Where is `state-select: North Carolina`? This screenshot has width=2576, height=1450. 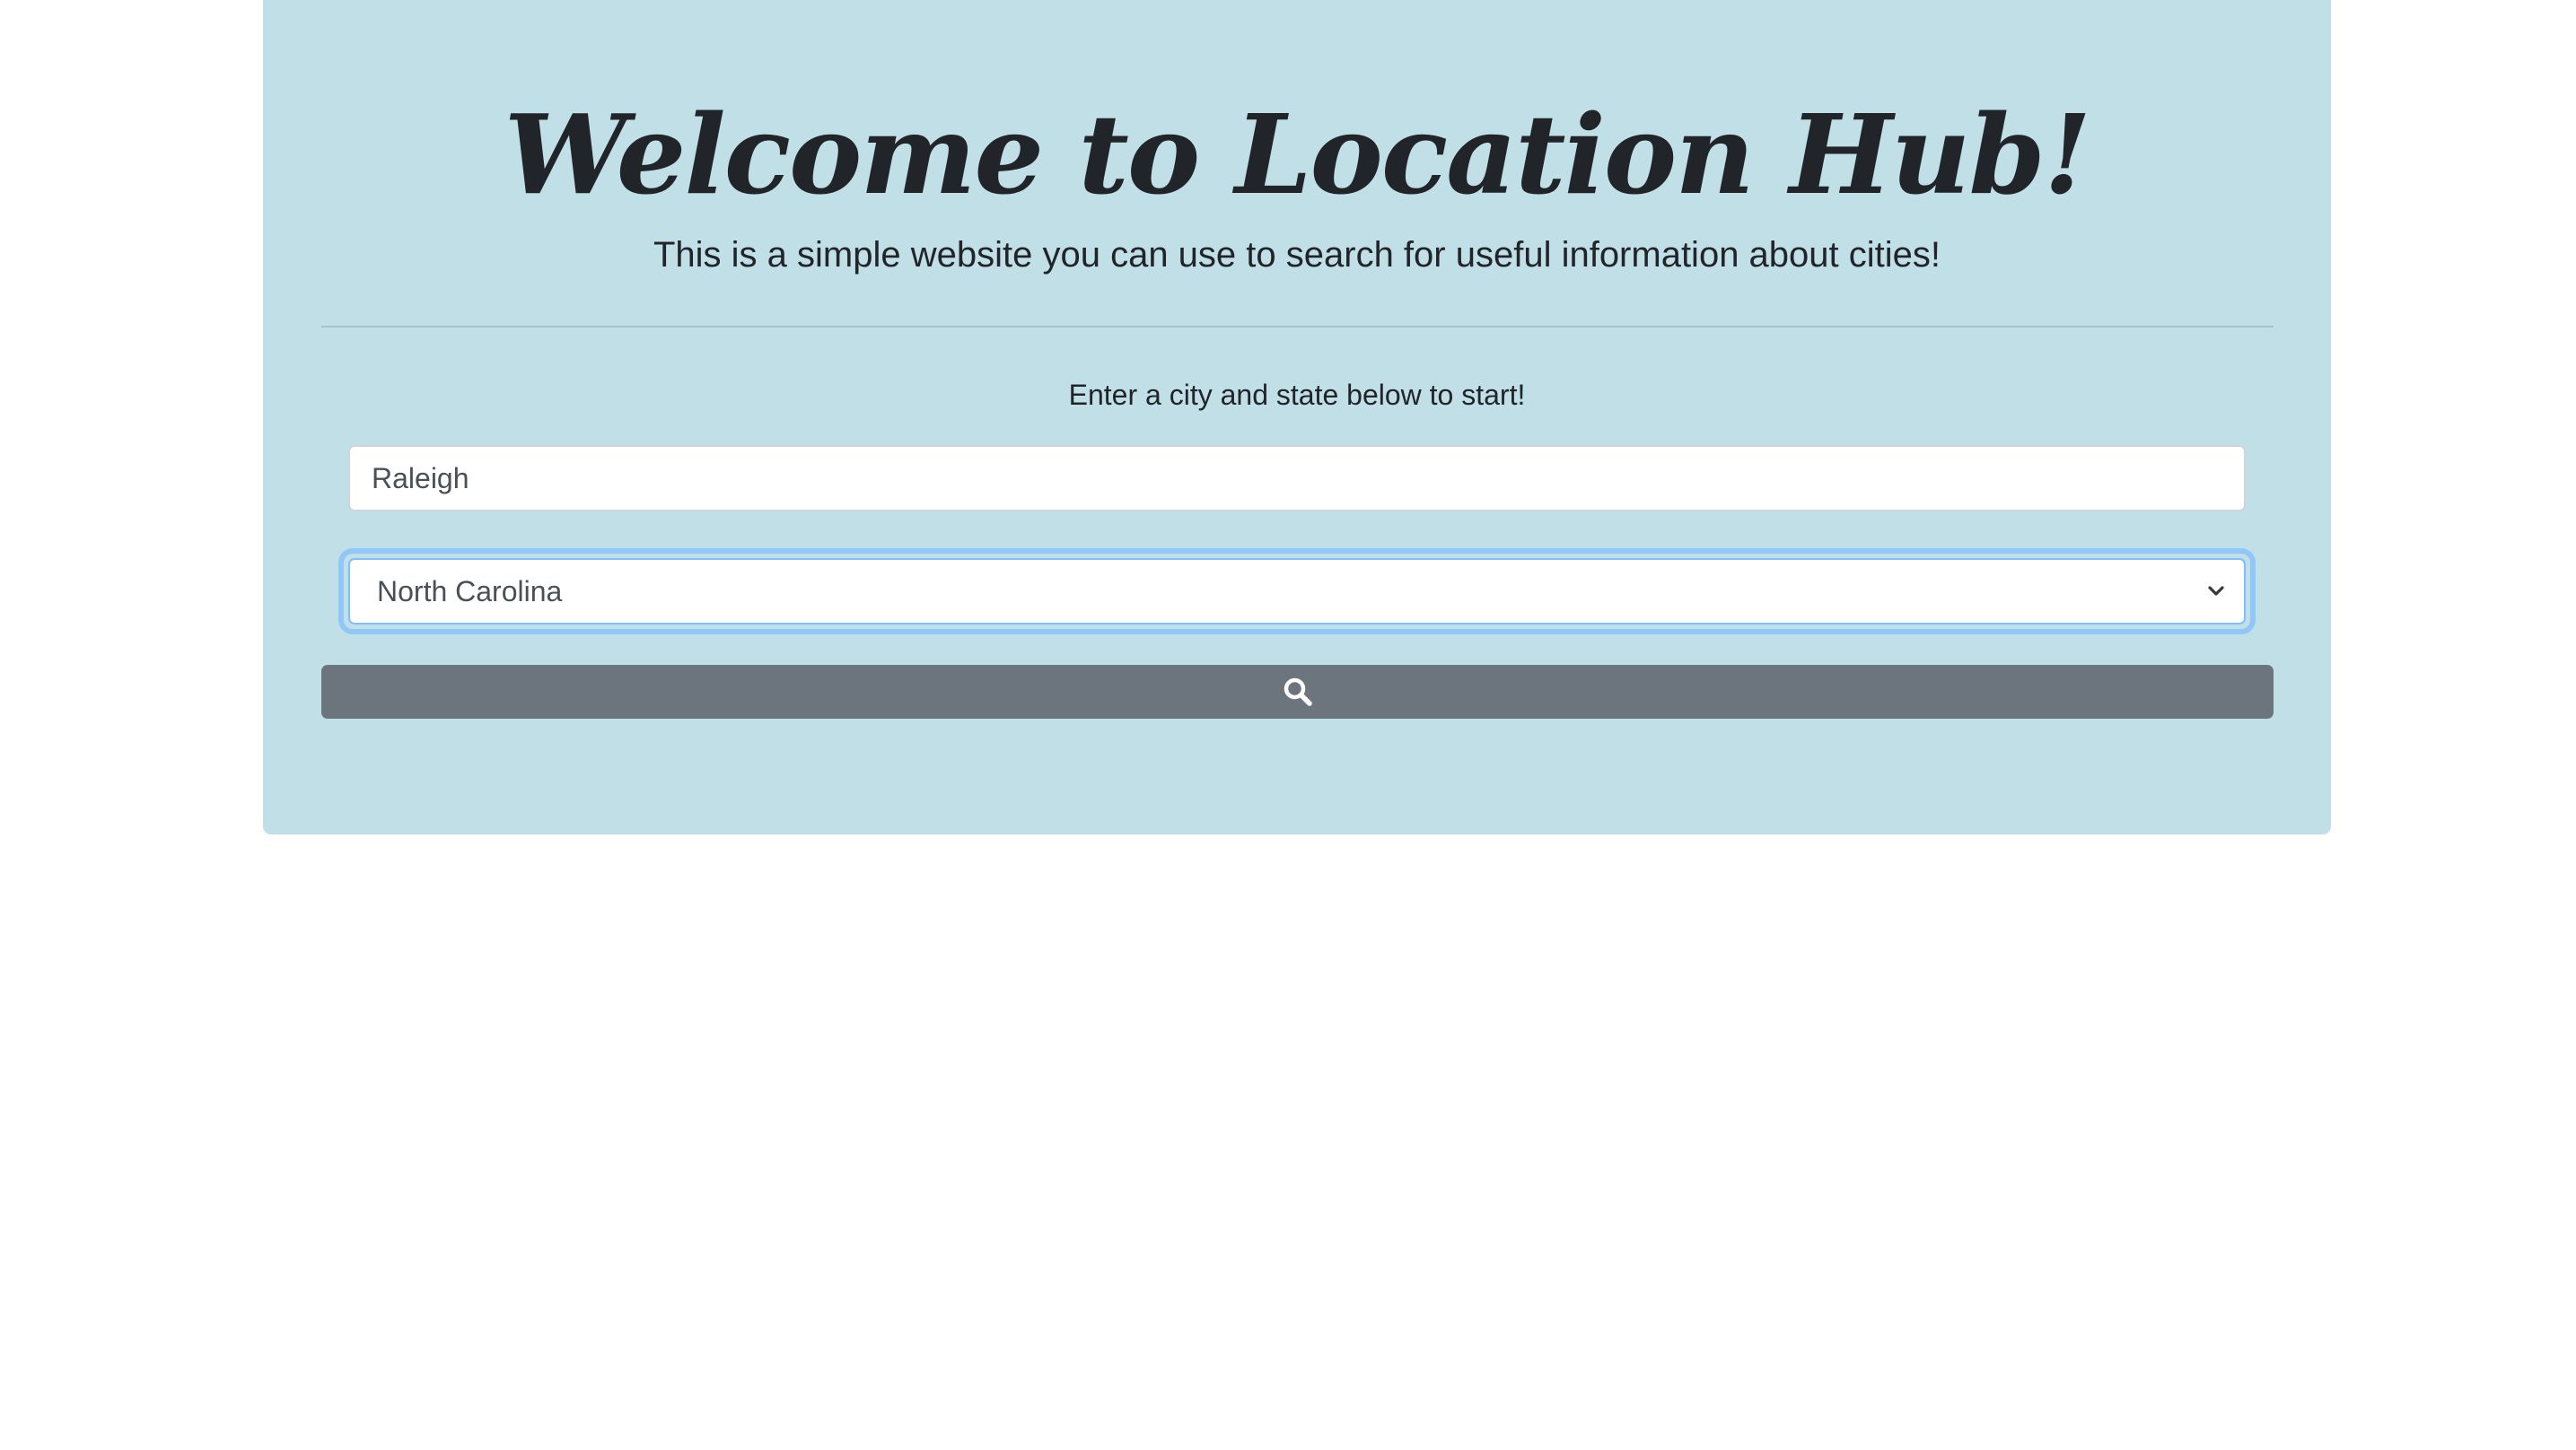
state-select: North Carolina is located at coordinates (1297, 591).